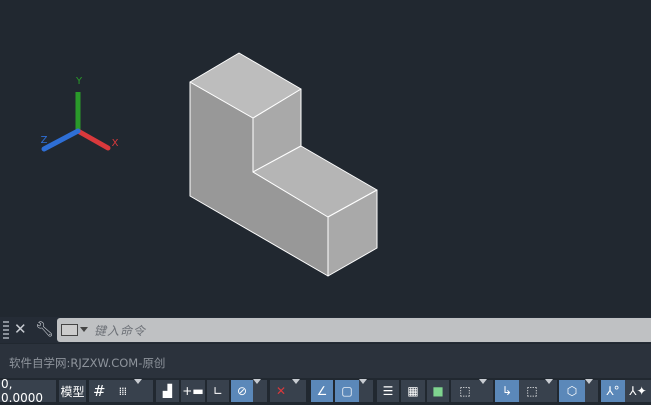  What do you see at coordinates (572, 391) in the screenshot?
I see `gizmo-icon: ⬡` at bounding box center [572, 391].